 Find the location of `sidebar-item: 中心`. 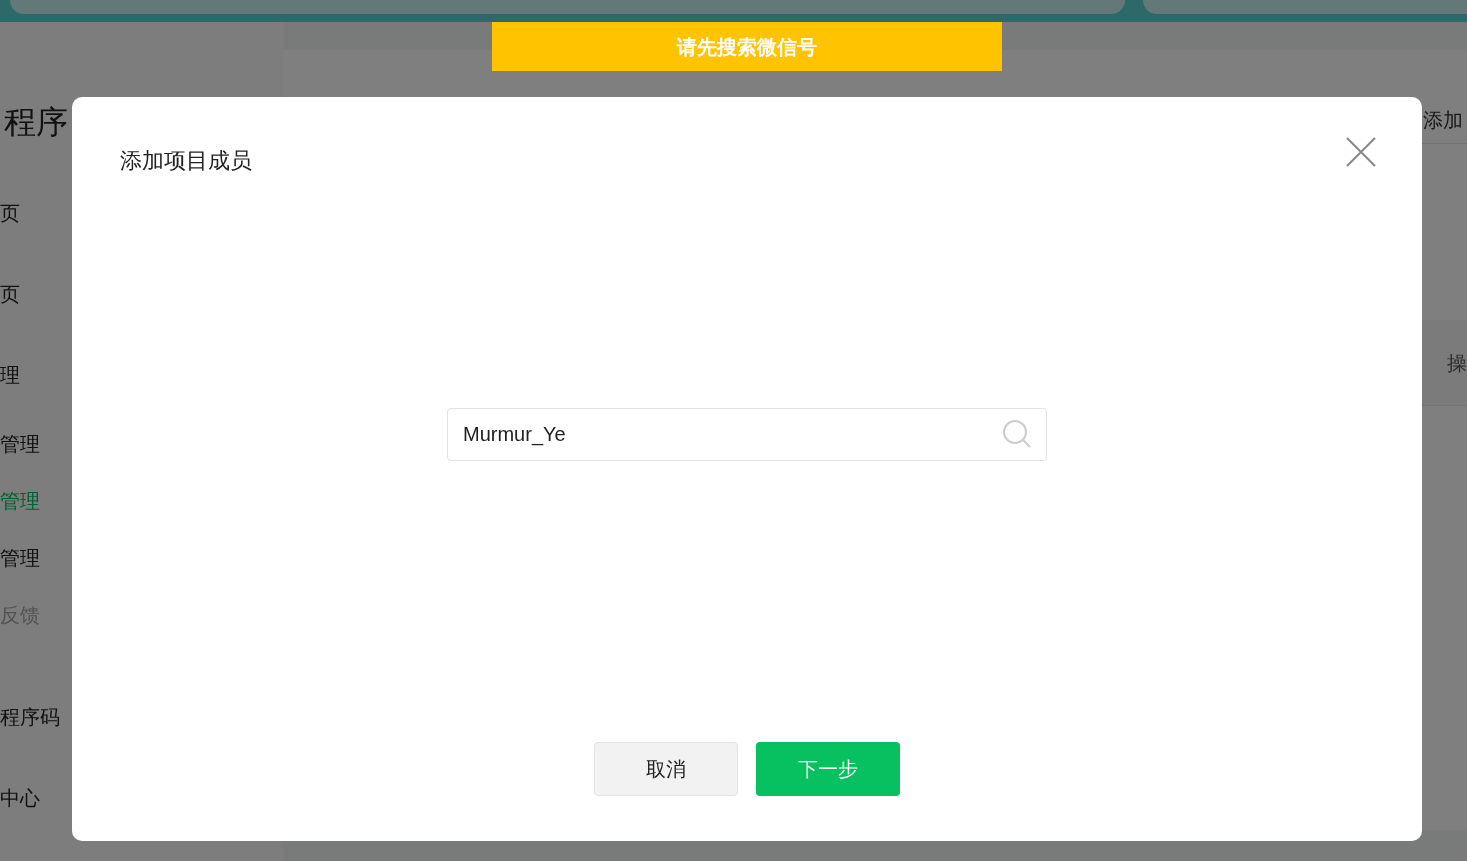

sidebar-item: 中心 is located at coordinates (20, 797).